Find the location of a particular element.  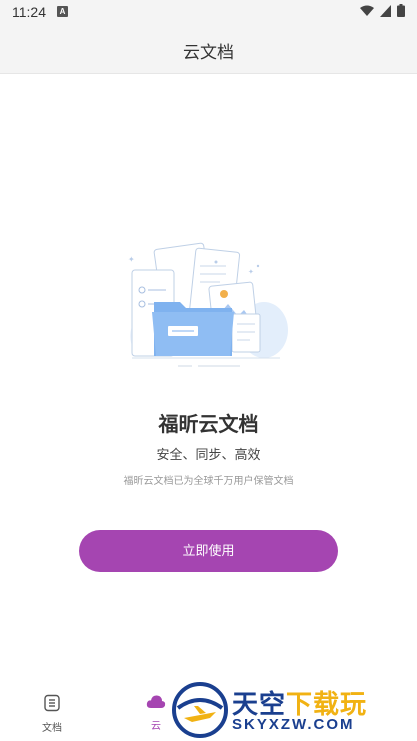

site-watermark: 天空下载玩 SKYXZW.COM is located at coordinates (292, 710).